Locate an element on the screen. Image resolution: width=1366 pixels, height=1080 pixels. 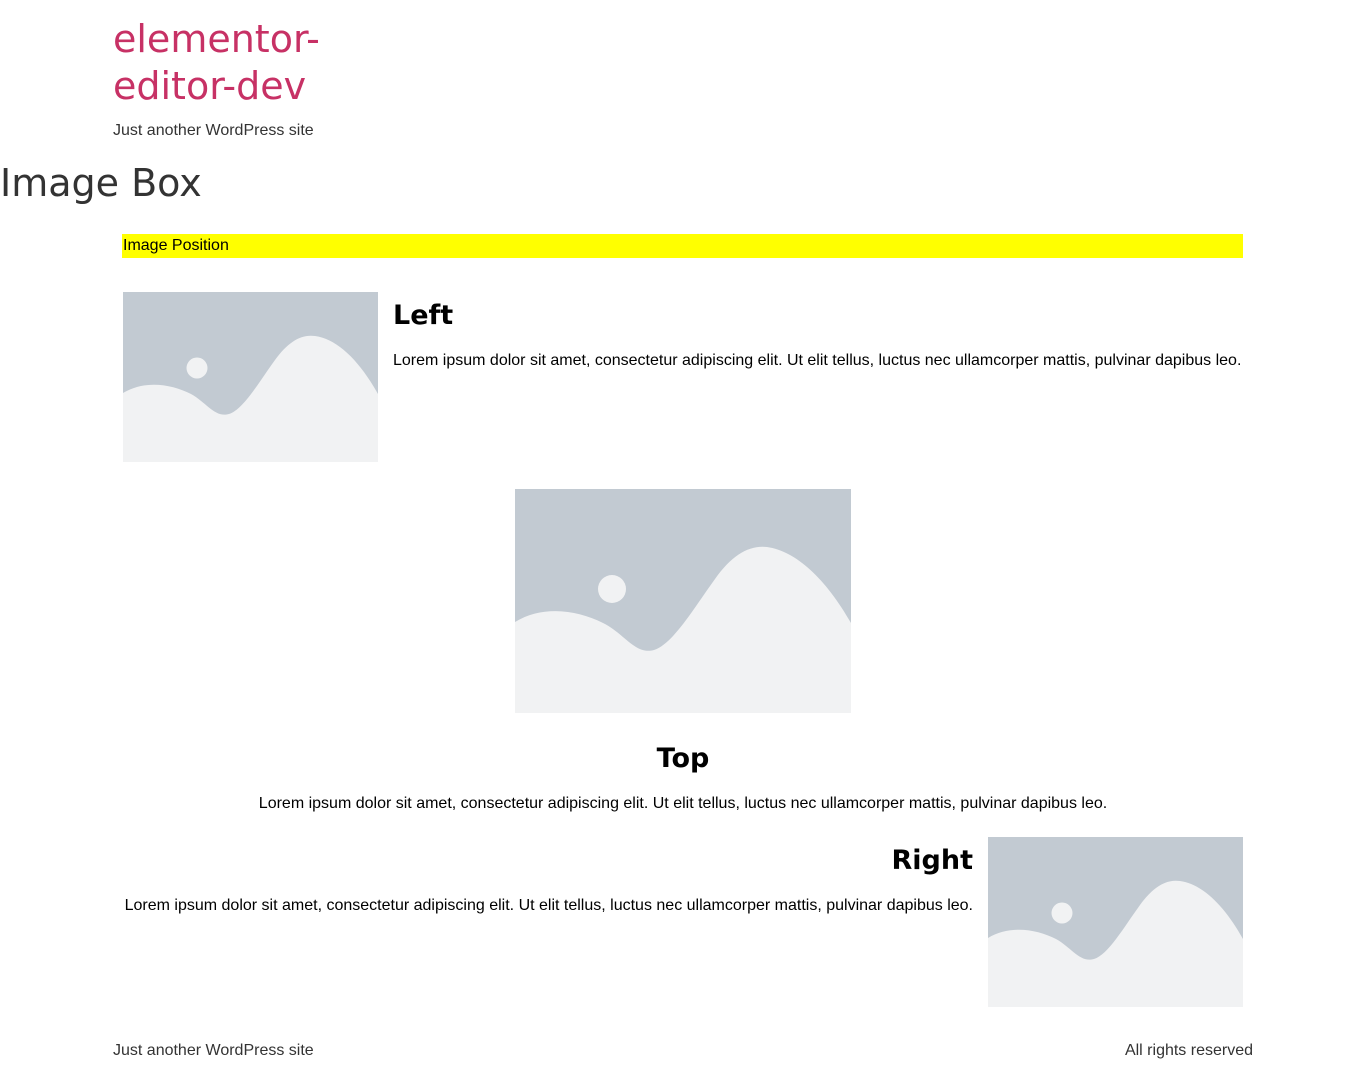
image-box-title: Left is located at coordinates (423, 315).